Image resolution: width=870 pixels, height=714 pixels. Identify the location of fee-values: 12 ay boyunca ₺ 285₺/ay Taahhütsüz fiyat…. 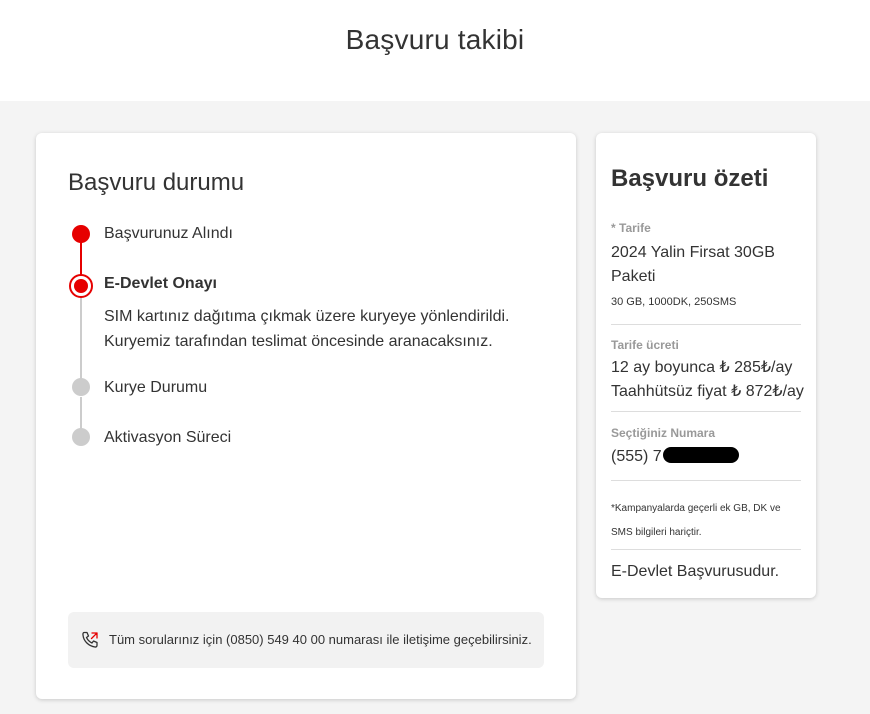
(707, 380).